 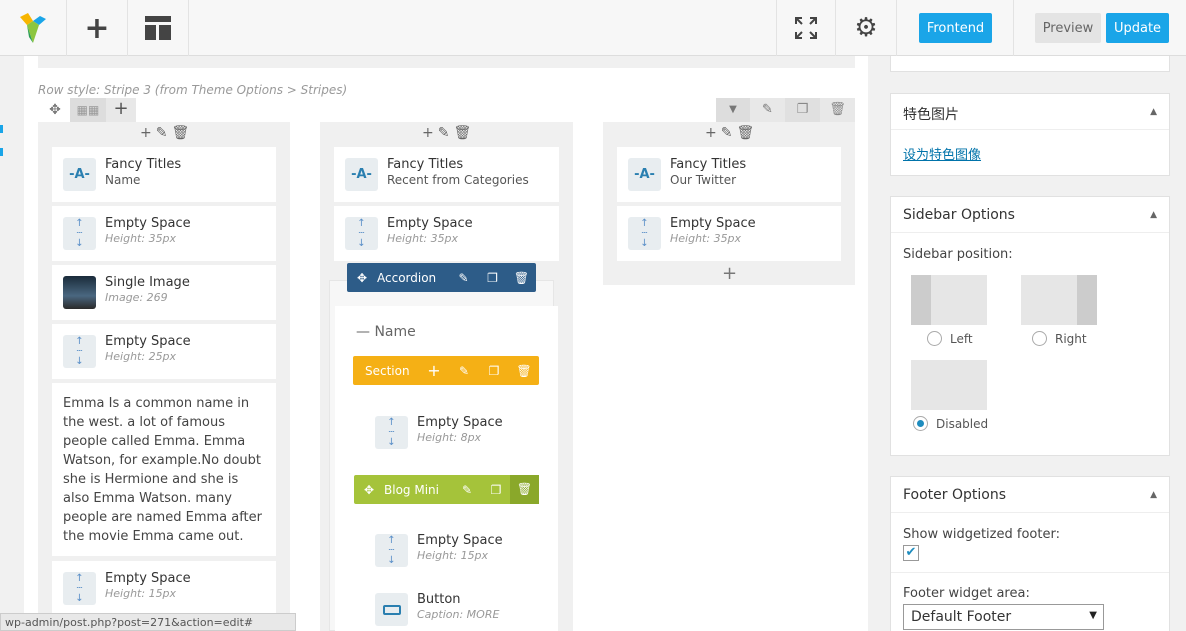 I want to click on clone-row-icon: ❐, so click(x=802, y=110).